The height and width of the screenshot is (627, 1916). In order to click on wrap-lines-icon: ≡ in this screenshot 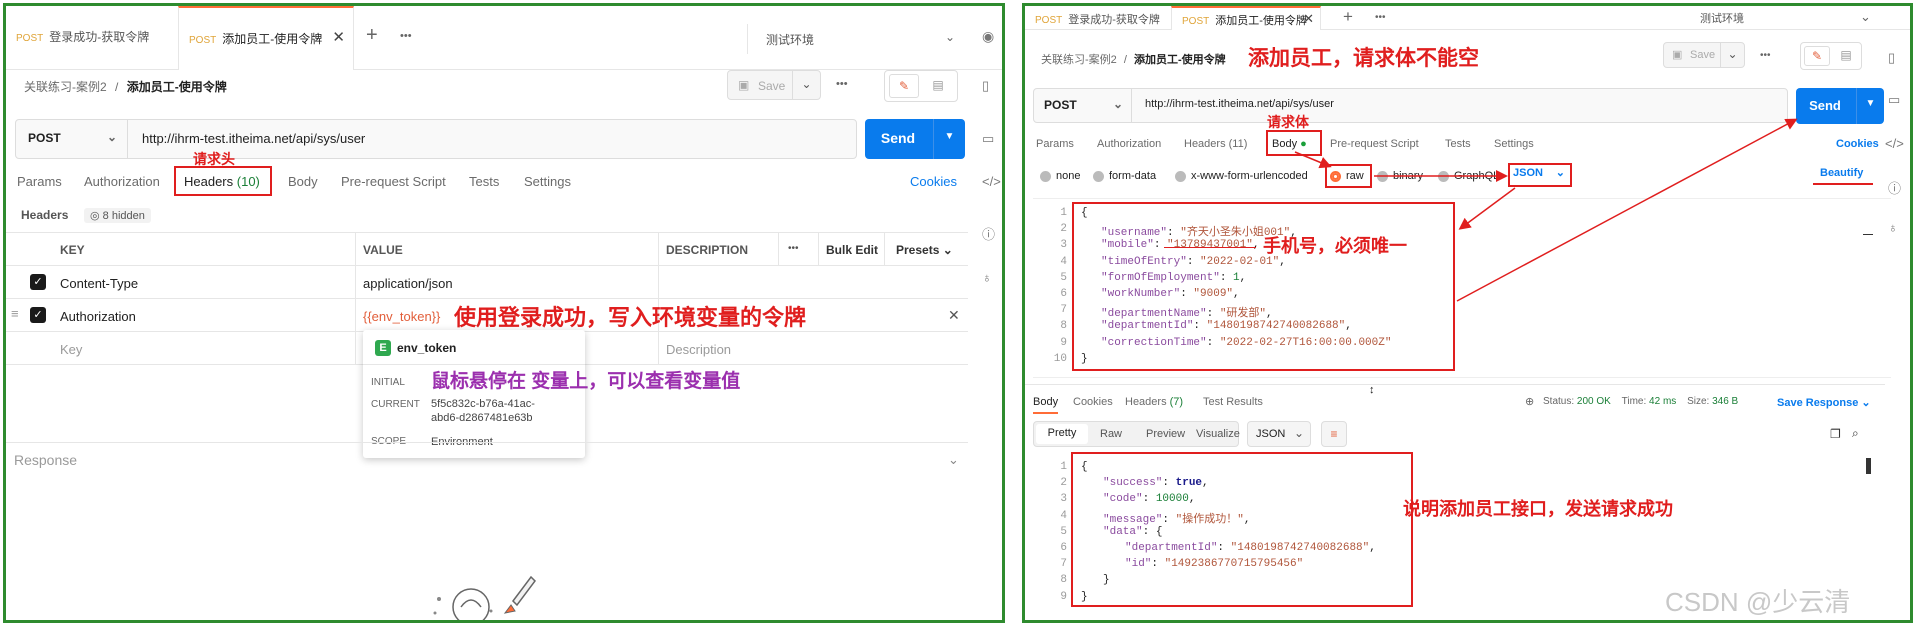, I will do `click(1334, 434)`.